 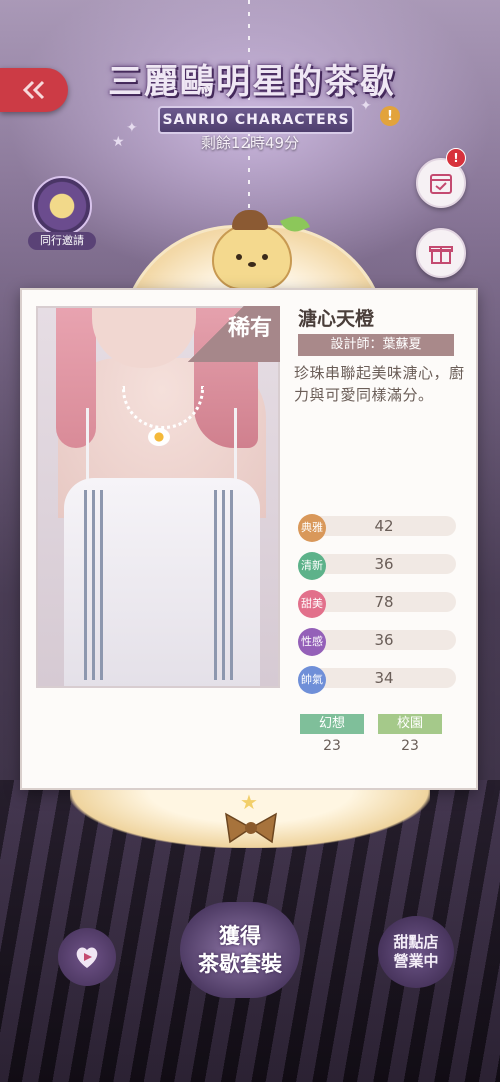 What do you see at coordinates (384, 640) in the screenshot?
I see `stat-sexy-value: 36` at bounding box center [384, 640].